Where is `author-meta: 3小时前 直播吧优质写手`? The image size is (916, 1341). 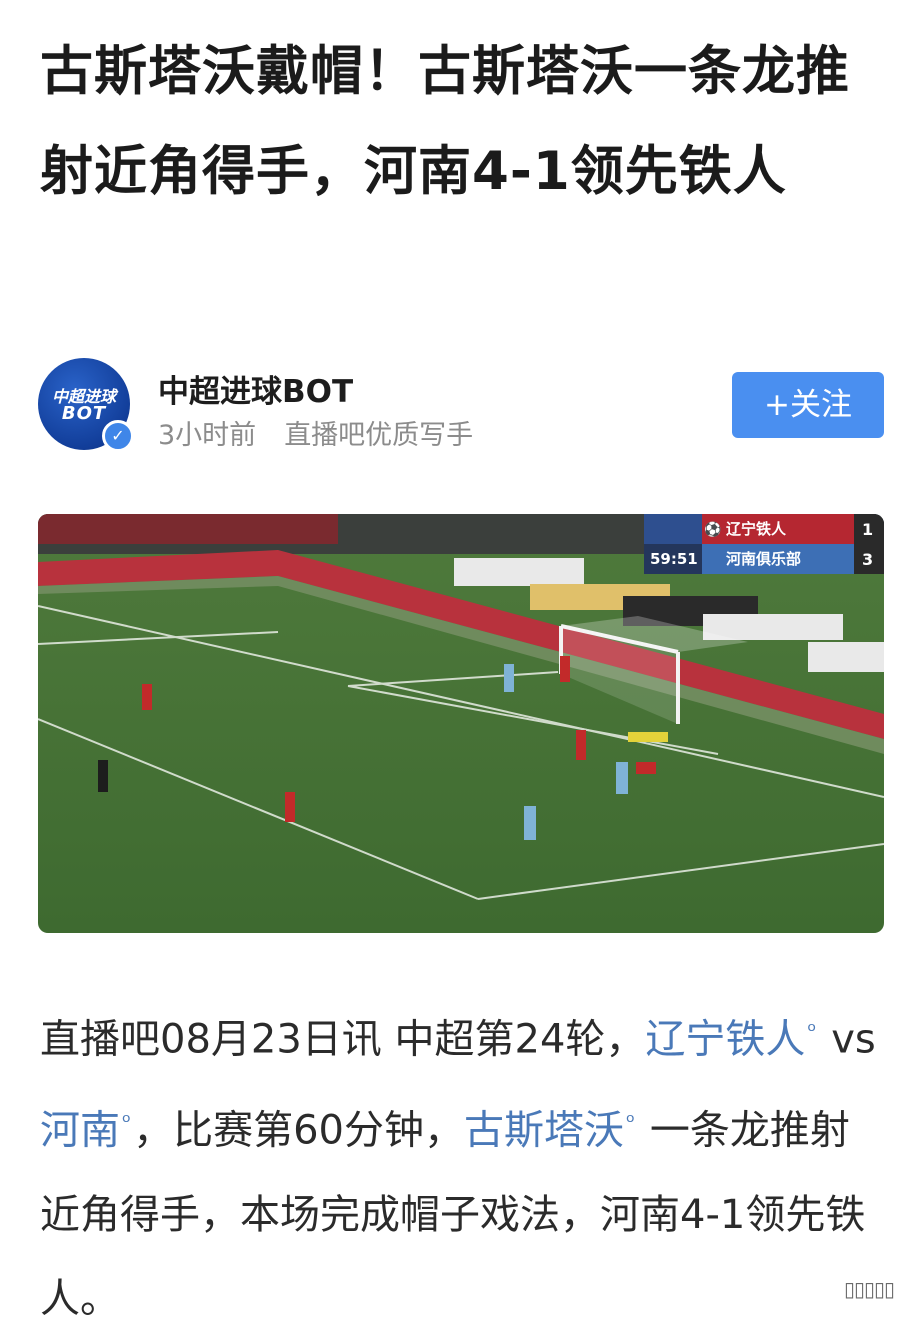 author-meta: 3小时前 直播吧优质写手 is located at coordinates (315, 432).